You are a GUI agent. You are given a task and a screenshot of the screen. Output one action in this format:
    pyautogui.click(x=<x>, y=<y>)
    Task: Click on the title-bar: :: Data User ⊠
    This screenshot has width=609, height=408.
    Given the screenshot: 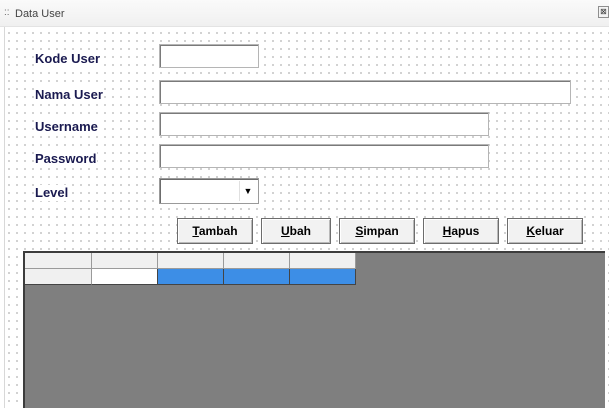 What is the action you would take?
    pyautogui.click(x=304, y=13)
    